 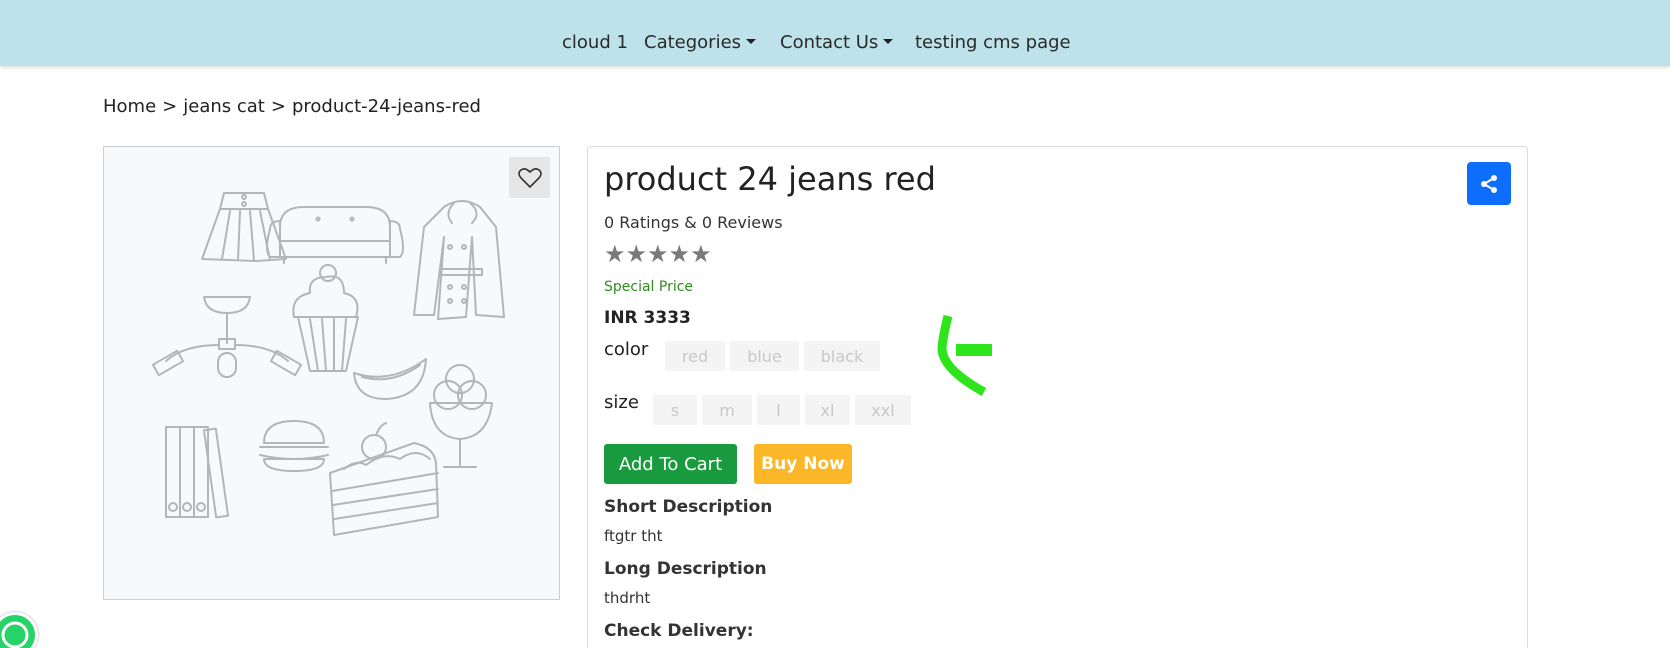 I want to click on heart-icon, so click(x=529, y=177).